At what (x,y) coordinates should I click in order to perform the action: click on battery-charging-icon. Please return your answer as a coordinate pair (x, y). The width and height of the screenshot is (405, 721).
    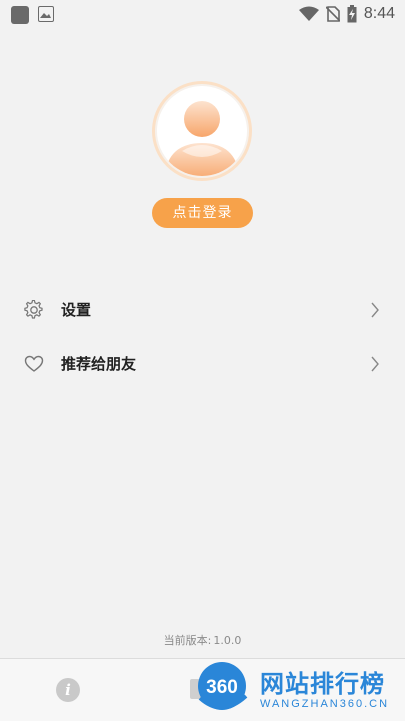
    Looking at the image, I should click on (352, 14).